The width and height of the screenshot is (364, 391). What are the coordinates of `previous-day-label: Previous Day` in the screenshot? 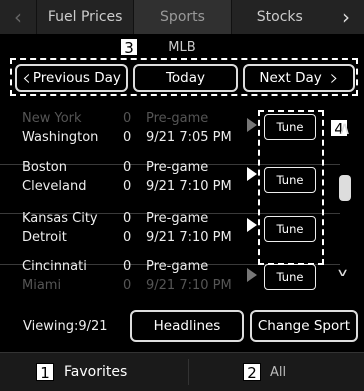 It's located at (76, 78).